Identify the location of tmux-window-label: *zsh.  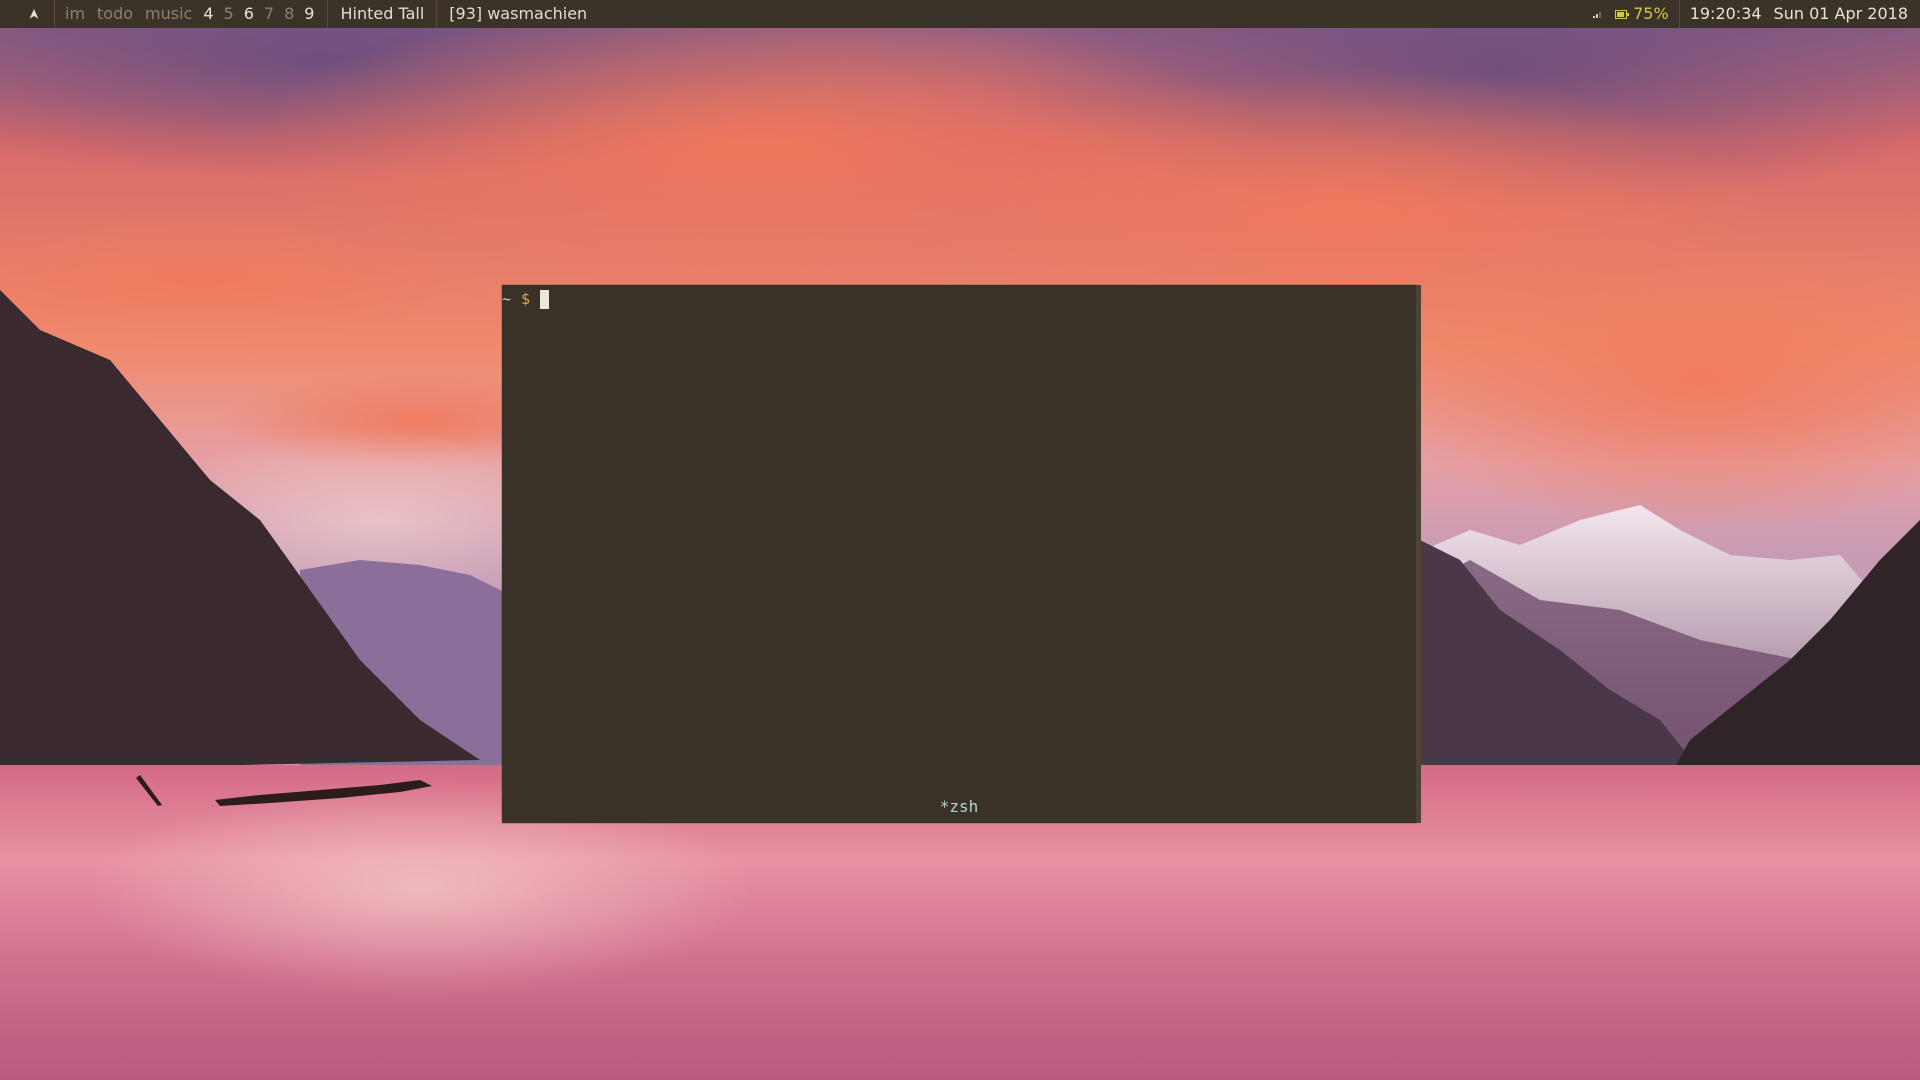
(959, 806).